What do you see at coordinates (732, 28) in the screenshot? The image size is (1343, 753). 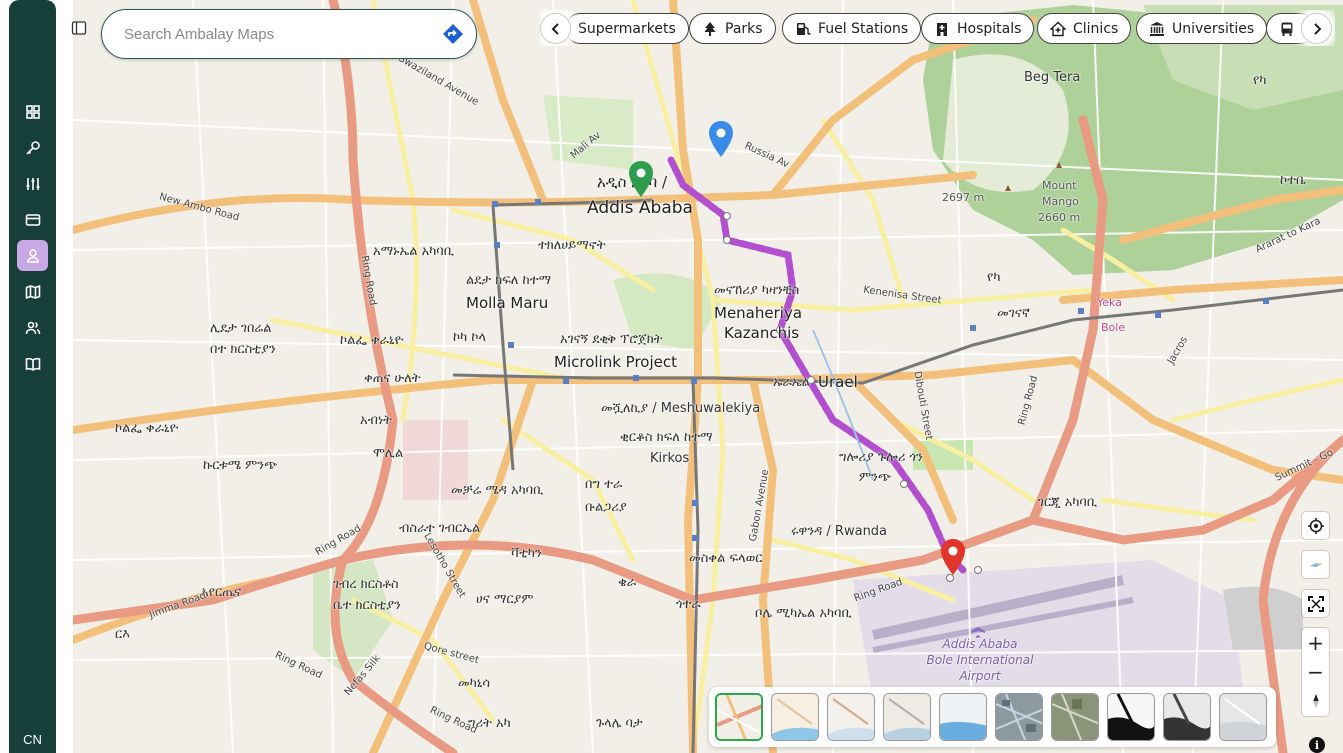 I see `chip-parks: Parks` at bounding box center [732, 28].